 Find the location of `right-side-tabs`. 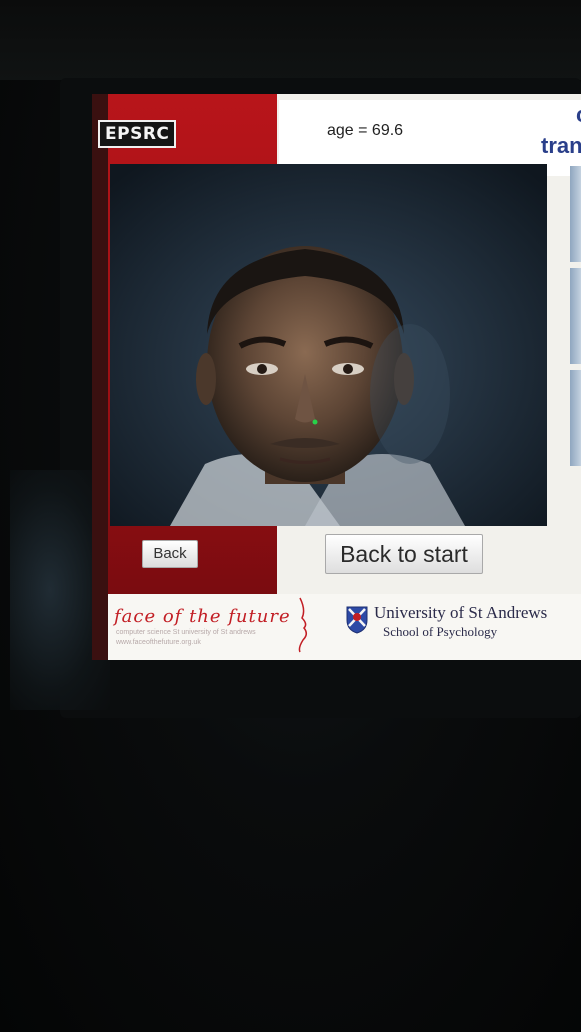

right-side-tabs is located at coordinates (575, 321).